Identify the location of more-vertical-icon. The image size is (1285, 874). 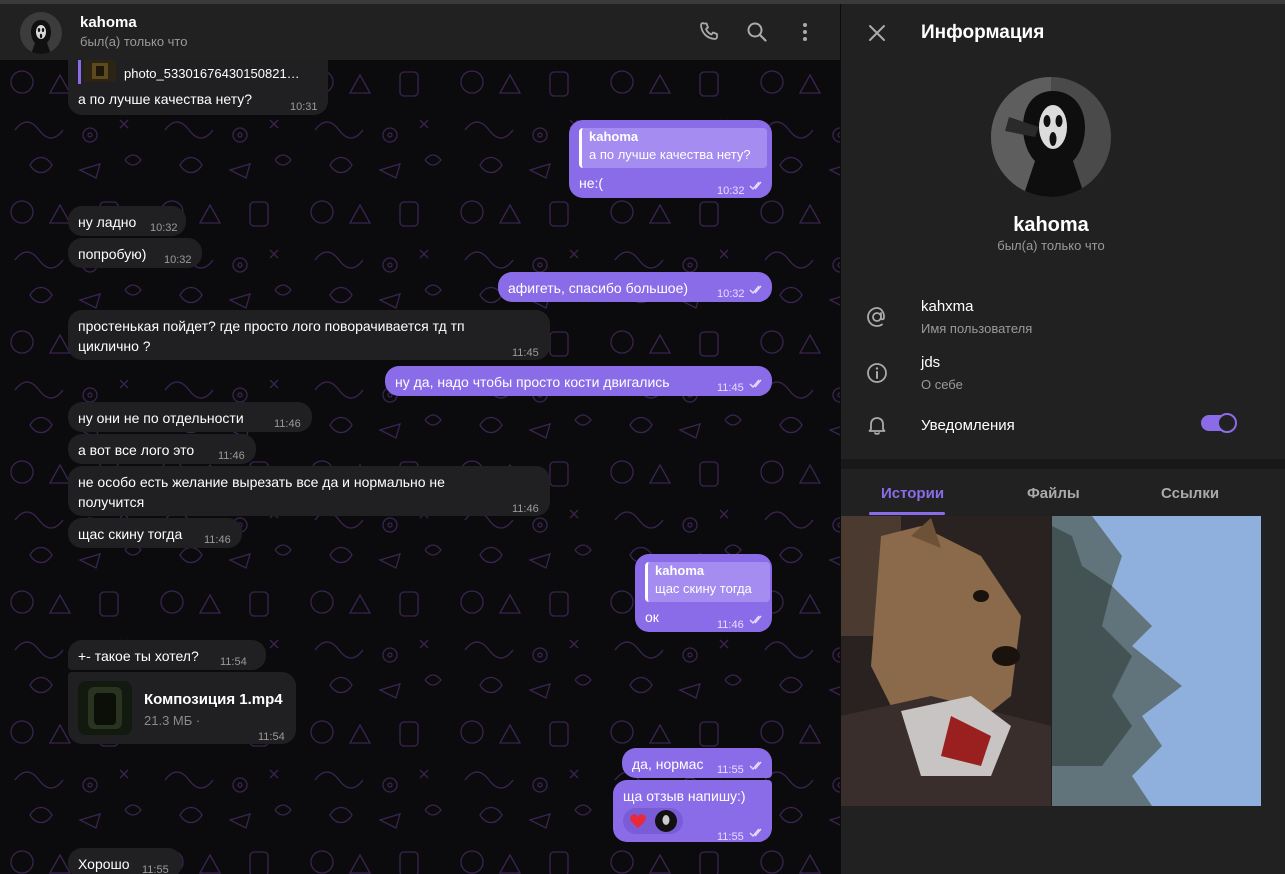
(805, 32).